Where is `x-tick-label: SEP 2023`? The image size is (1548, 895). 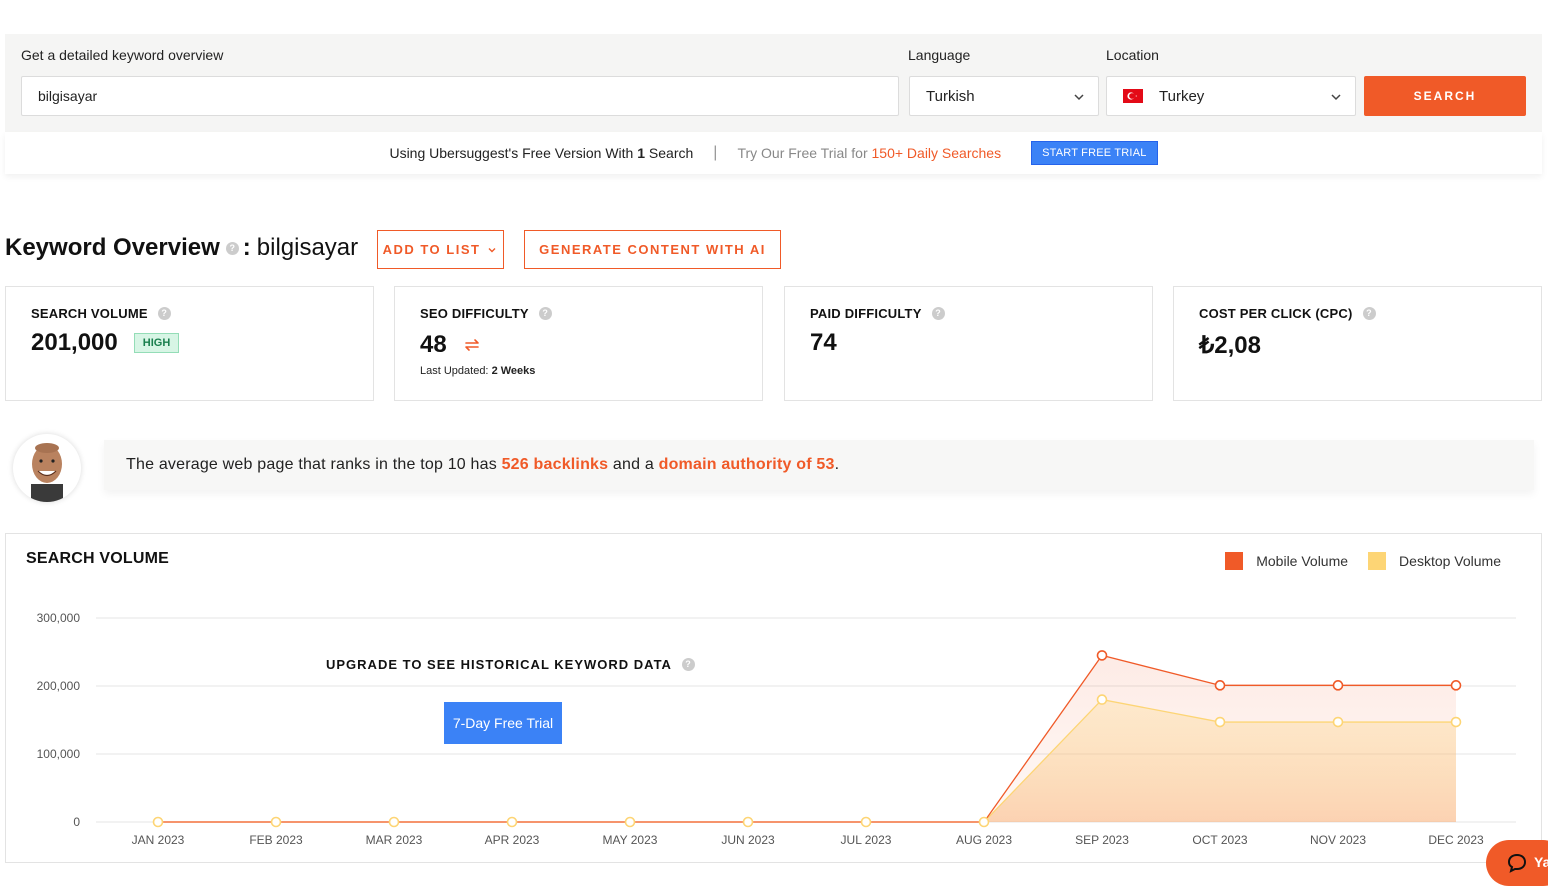 x-tick-label: SEP 2023 is located at coordinates (1102, 840).